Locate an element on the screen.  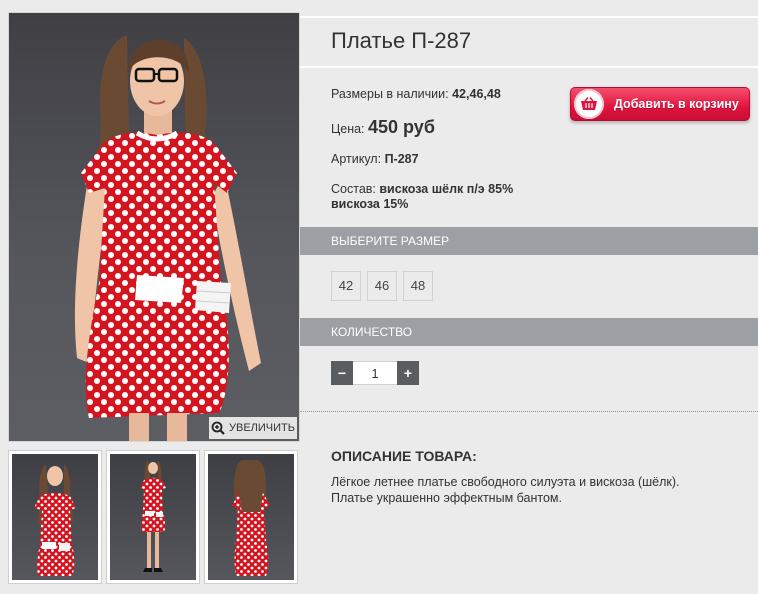
zoom-label: УВЕЛИЧИТЬ is located at coordinates (262, 428).